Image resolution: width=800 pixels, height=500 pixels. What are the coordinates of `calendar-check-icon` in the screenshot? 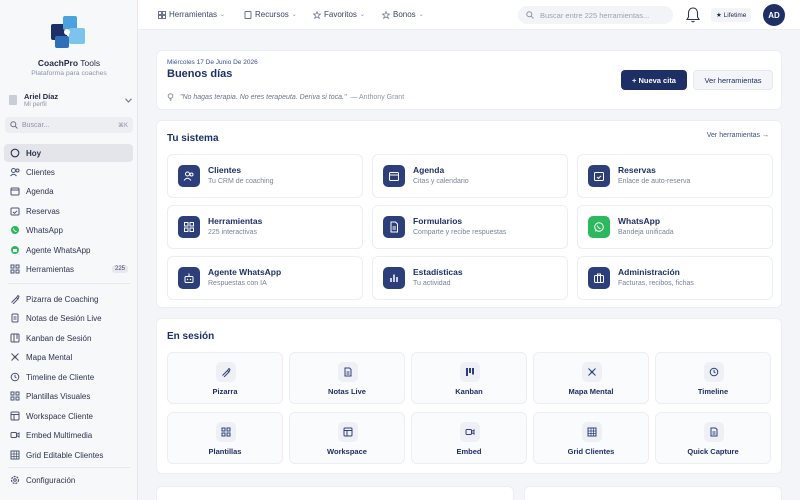 It's located at (15, 211).